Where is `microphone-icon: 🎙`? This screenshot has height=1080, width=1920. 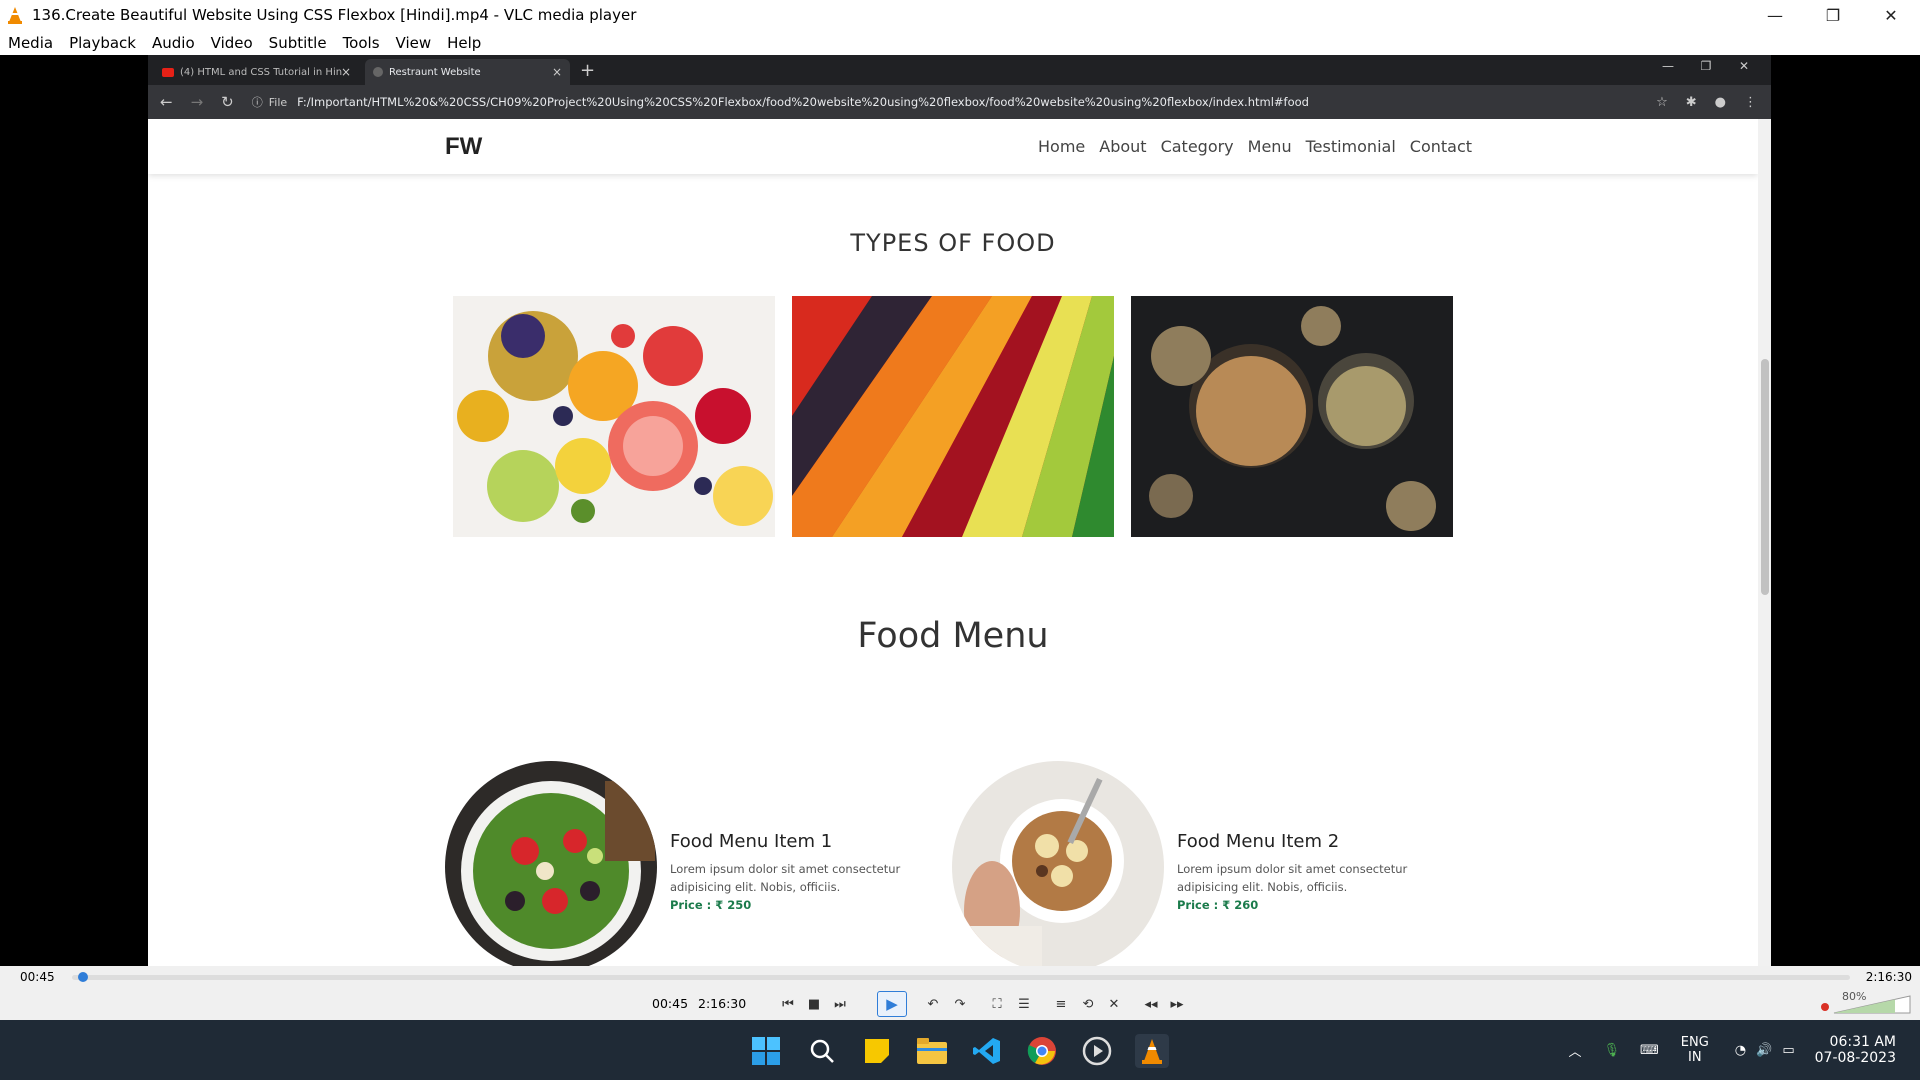 microphone-icon: 🎙 is located at coordinates (1612, 1050).